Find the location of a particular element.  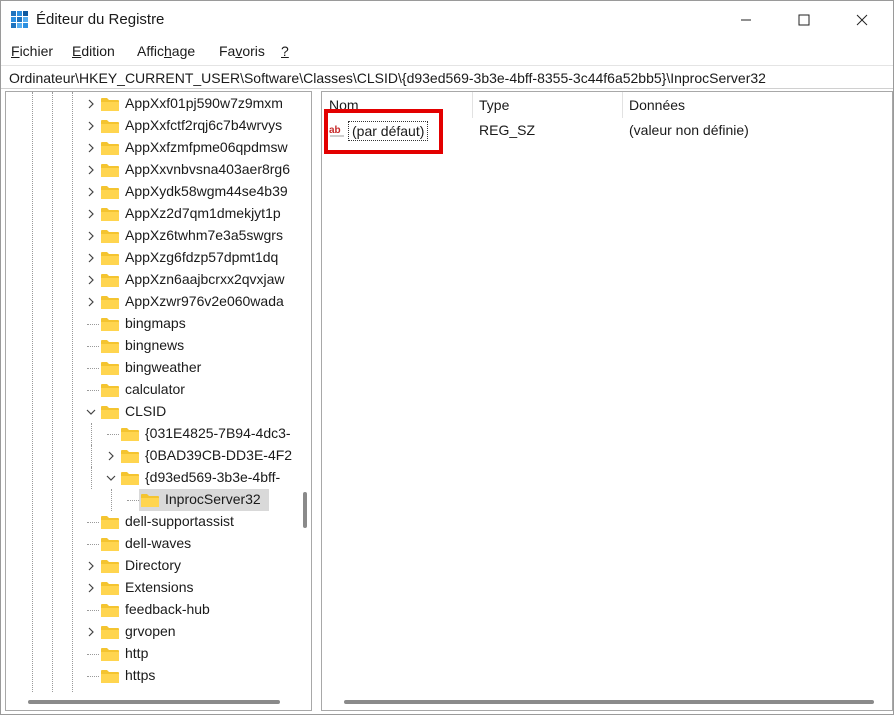

tree-item: dell-supportassist is located at coordinates (156, 522).